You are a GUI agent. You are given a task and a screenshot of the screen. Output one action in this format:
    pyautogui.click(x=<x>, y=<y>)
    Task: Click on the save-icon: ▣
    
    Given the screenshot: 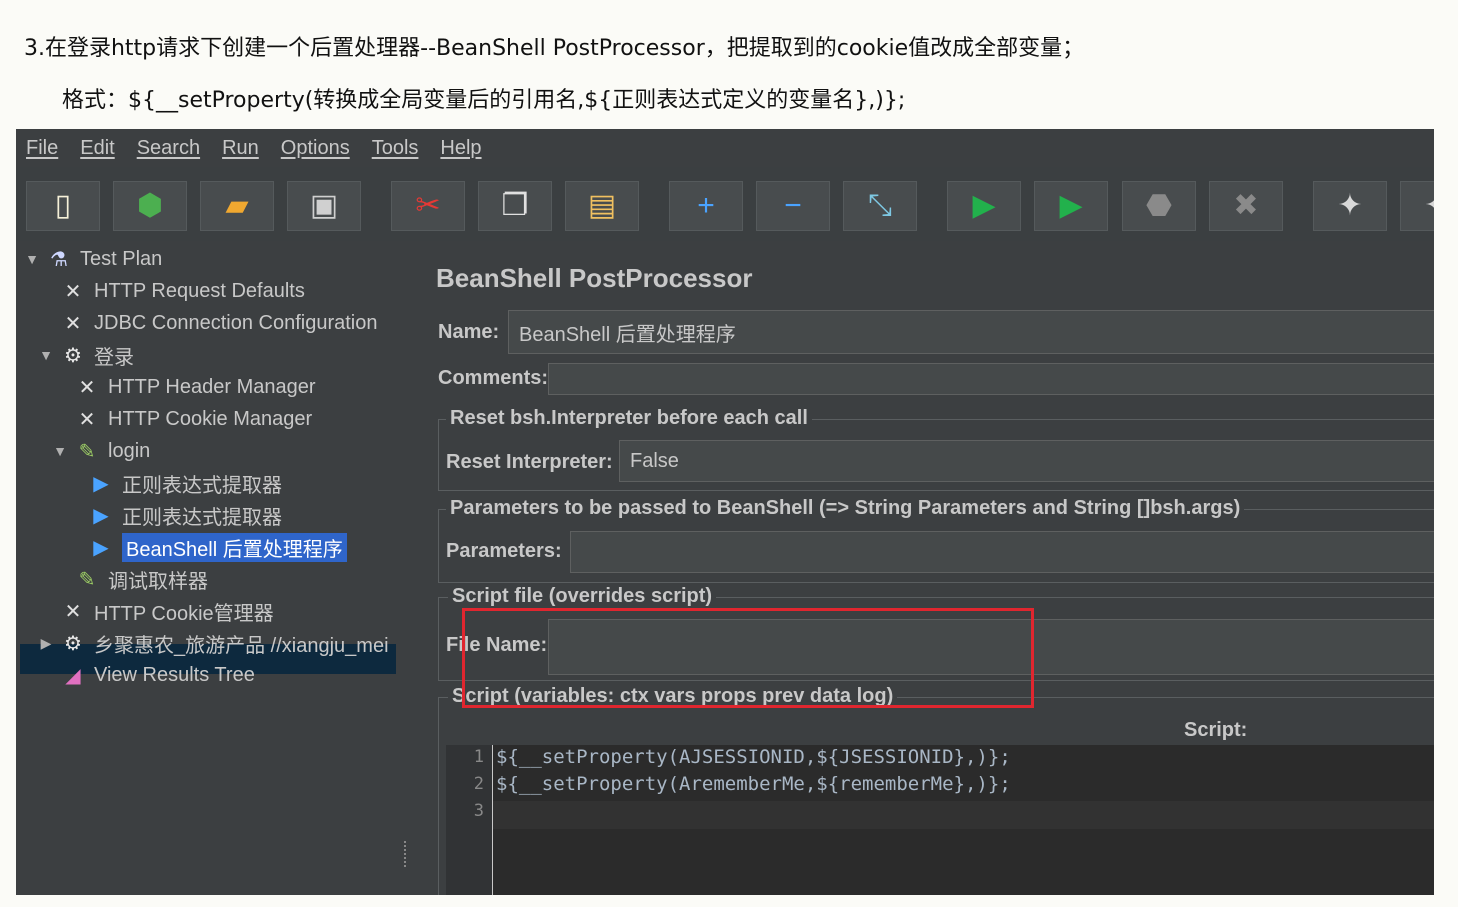 What is the action you would take?
    pyautogui.click(x=324, y=205)
    